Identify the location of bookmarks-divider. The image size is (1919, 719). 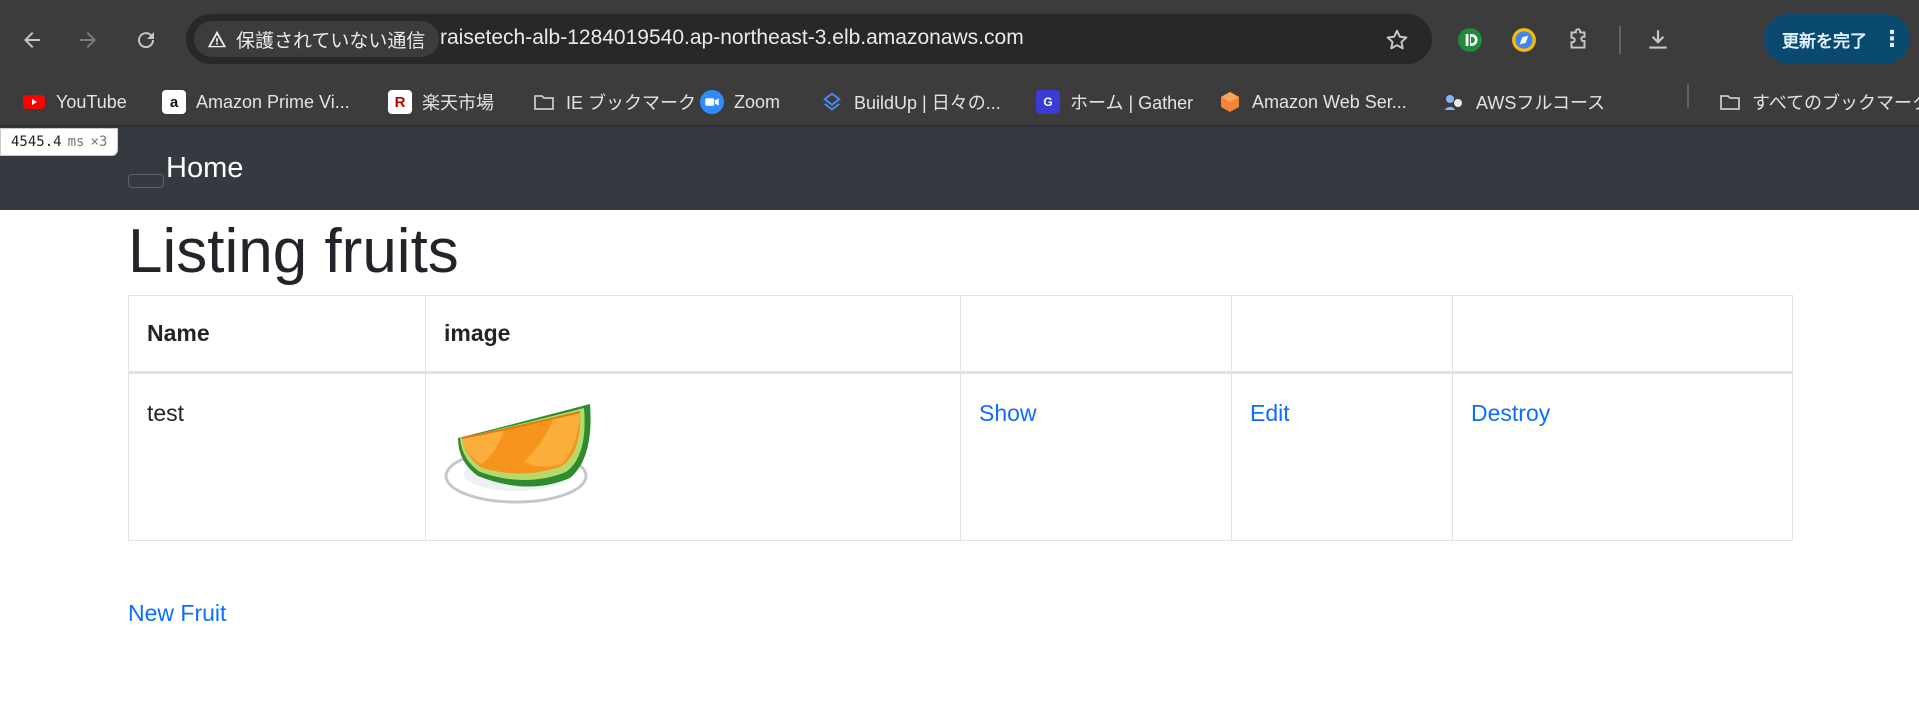
(1688, 96).